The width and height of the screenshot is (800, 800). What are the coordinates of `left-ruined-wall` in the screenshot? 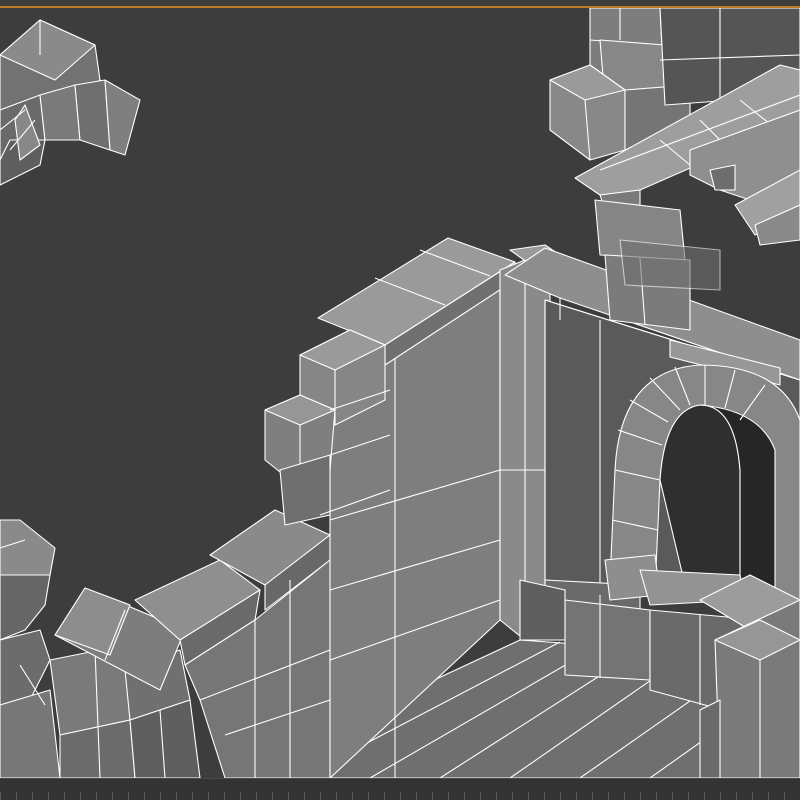 It's located at (165, 643).